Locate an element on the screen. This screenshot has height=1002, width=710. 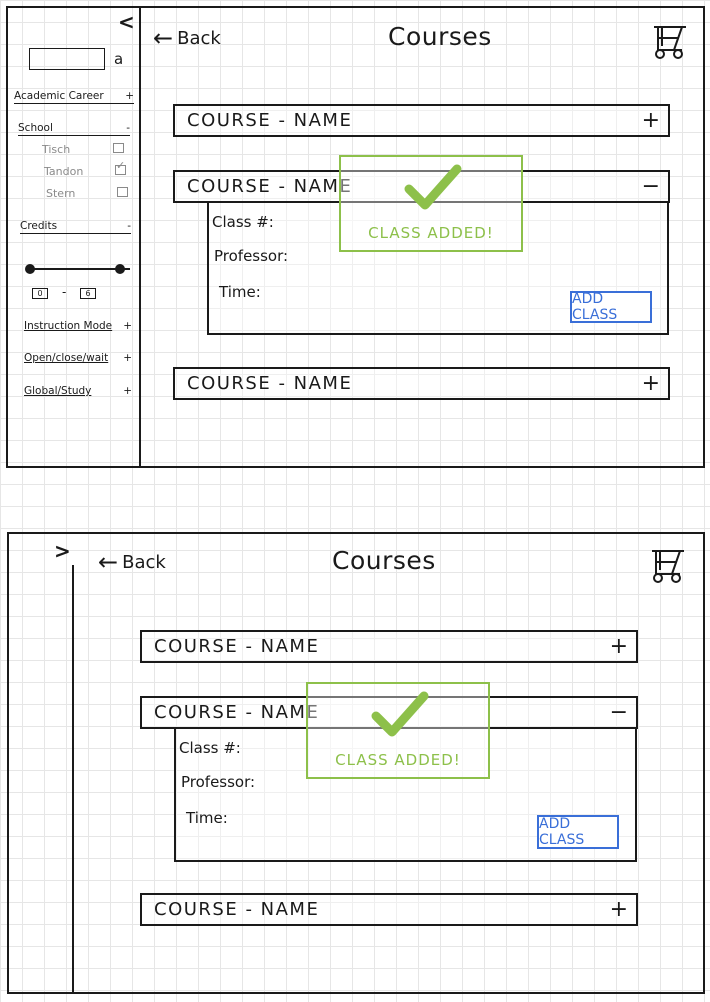
school-option-label: Tisch is located at coordinates (56, 149).